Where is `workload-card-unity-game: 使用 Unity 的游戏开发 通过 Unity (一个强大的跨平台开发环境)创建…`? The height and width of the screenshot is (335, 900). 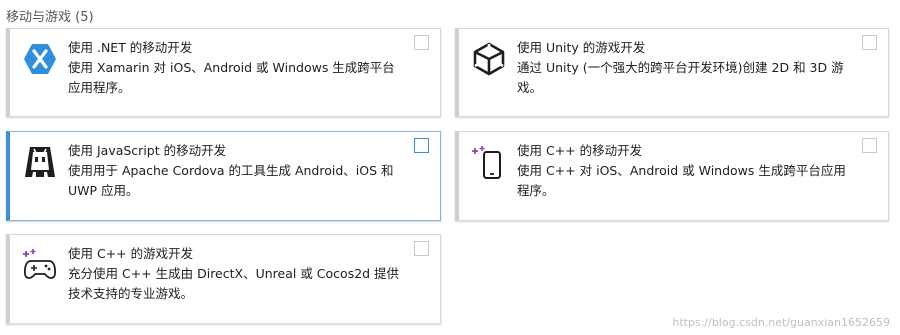
workload-card-unity-game: 使用 Unity 的游戏开发 通过 Unity (一个强大的跨平台开发环境)创建… is located at coordinates (672, 72).